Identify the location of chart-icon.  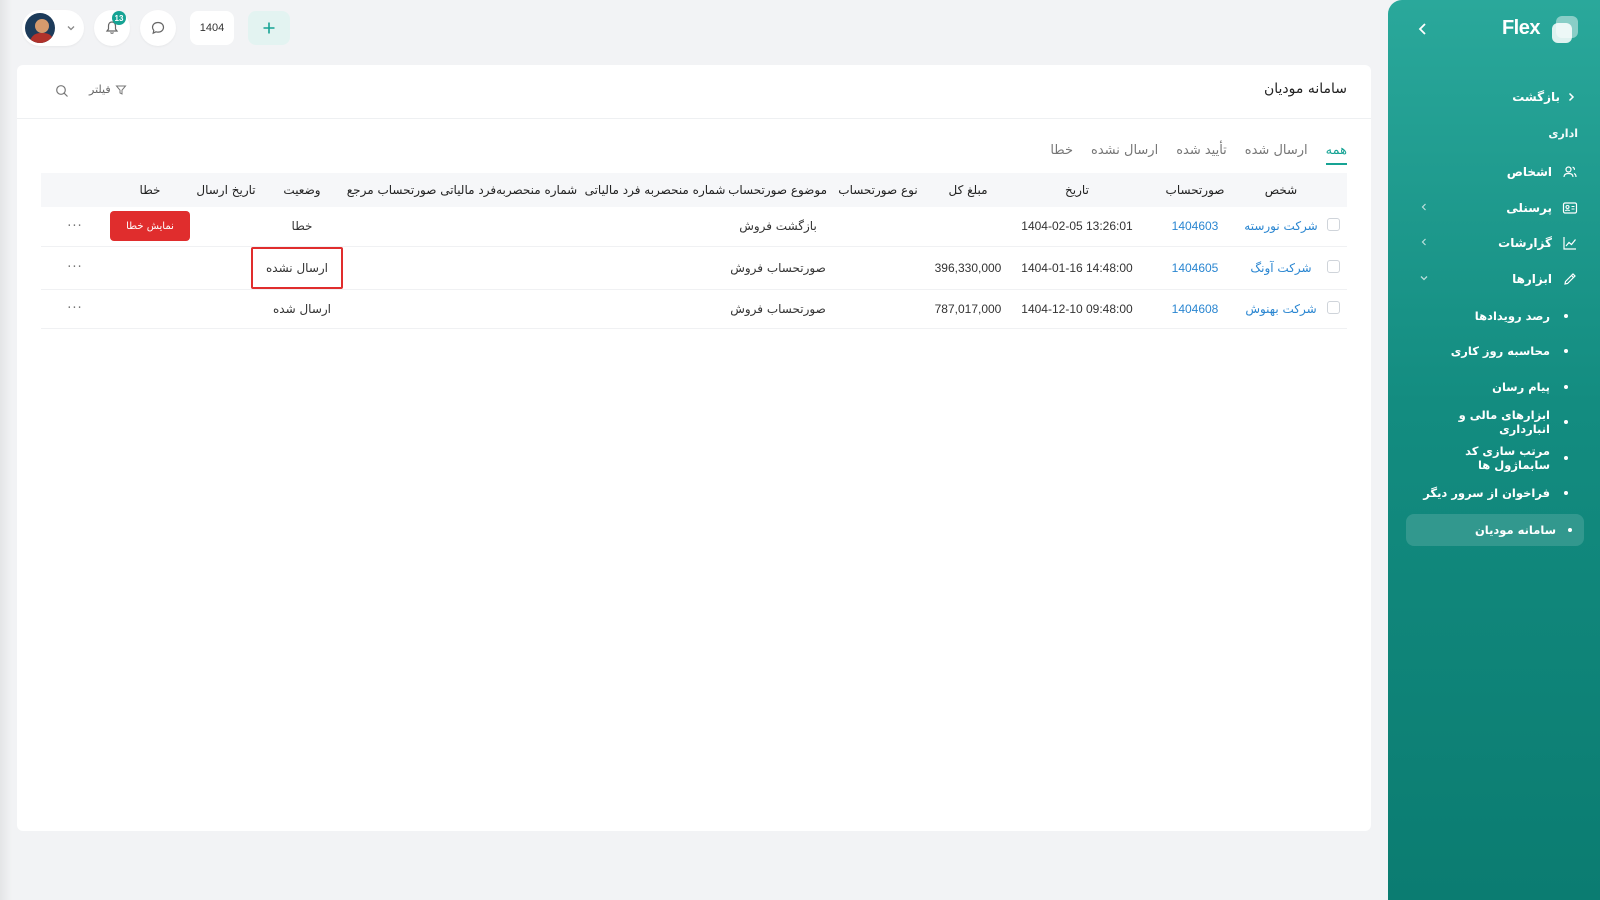
(1570, 243).